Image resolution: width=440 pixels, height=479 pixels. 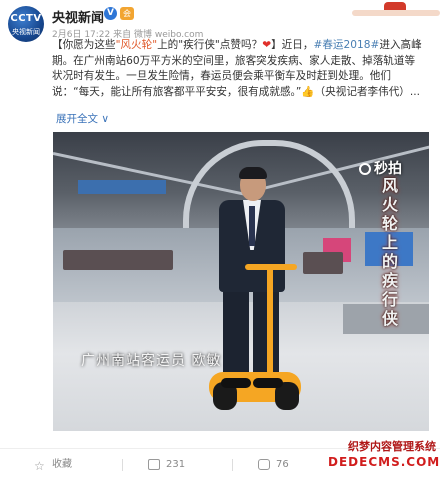 I want to click on heart-icon: ❤, so click(x=267, y=45).